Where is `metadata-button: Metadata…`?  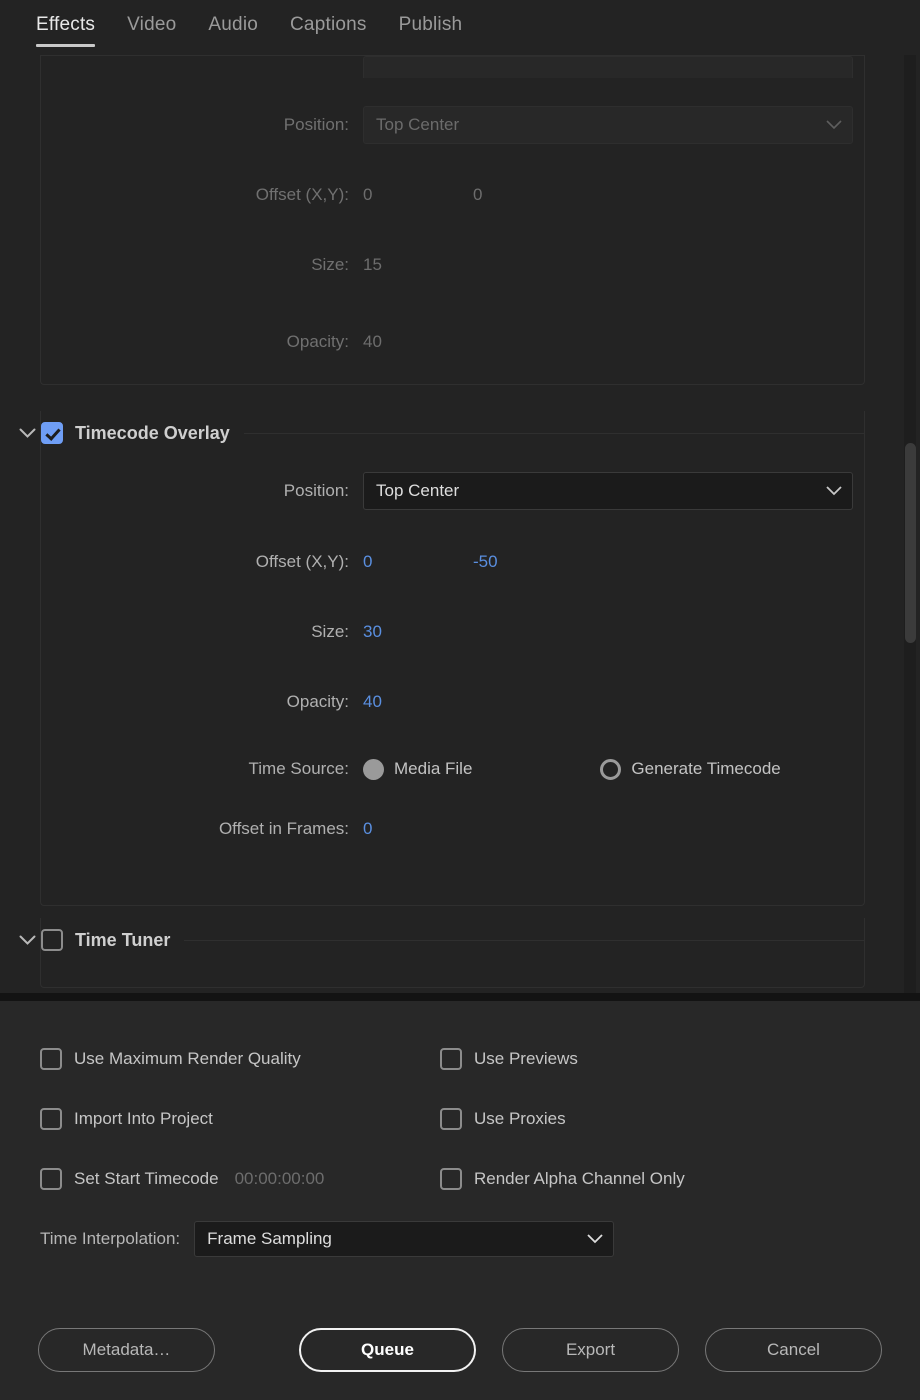
metadata-button: Metadata… is located at coordinates (126, 1350).